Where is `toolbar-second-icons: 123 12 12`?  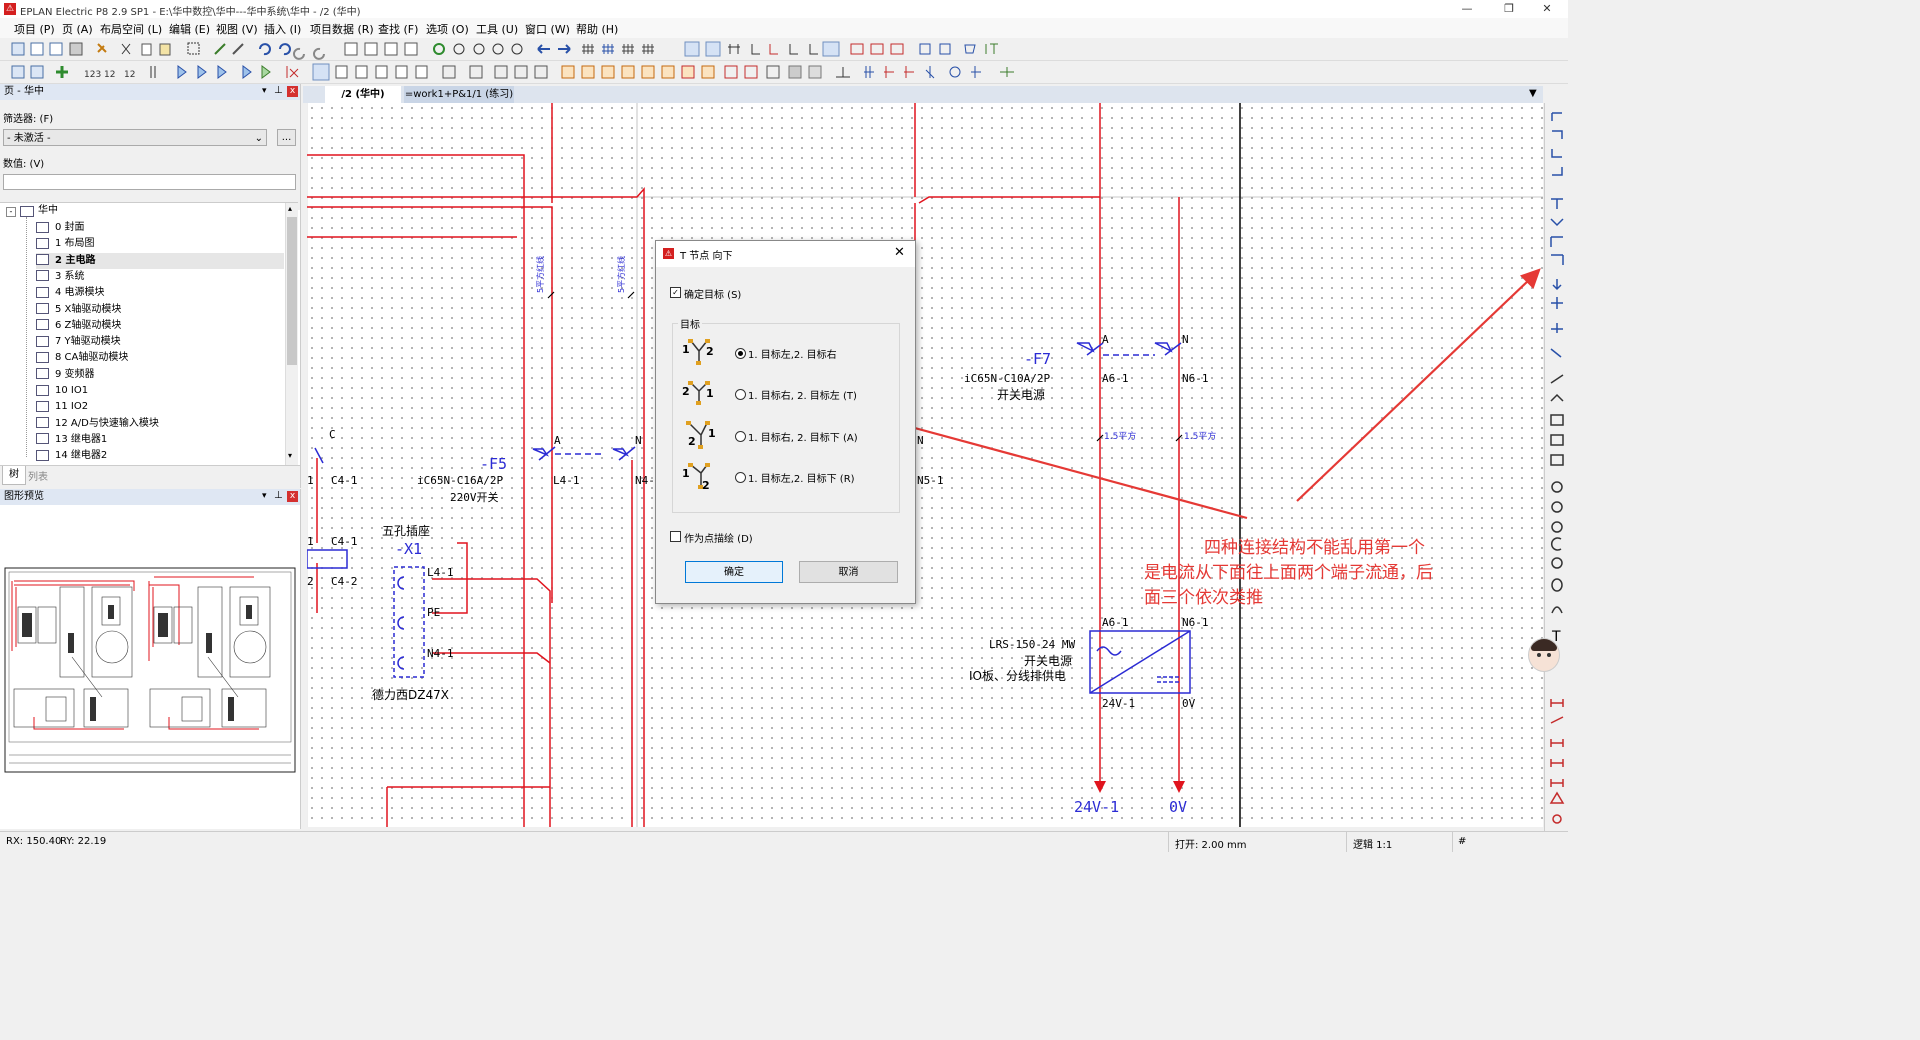
toolbar-second-icons: 123 12 12 is located at coordinates (515, 72).